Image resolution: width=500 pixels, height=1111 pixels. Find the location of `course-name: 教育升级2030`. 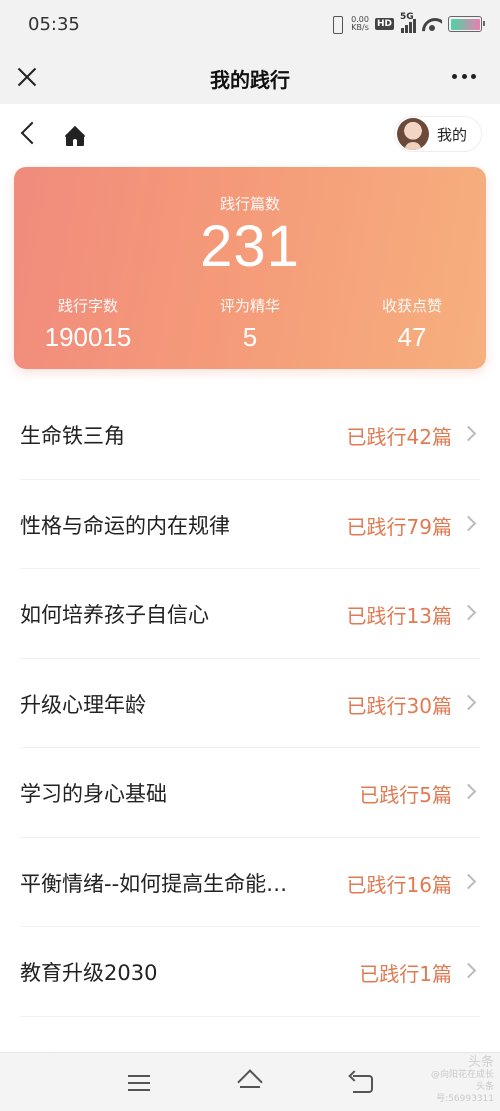

course-name: 教育升级2030 is located at coordinates (89, 973).